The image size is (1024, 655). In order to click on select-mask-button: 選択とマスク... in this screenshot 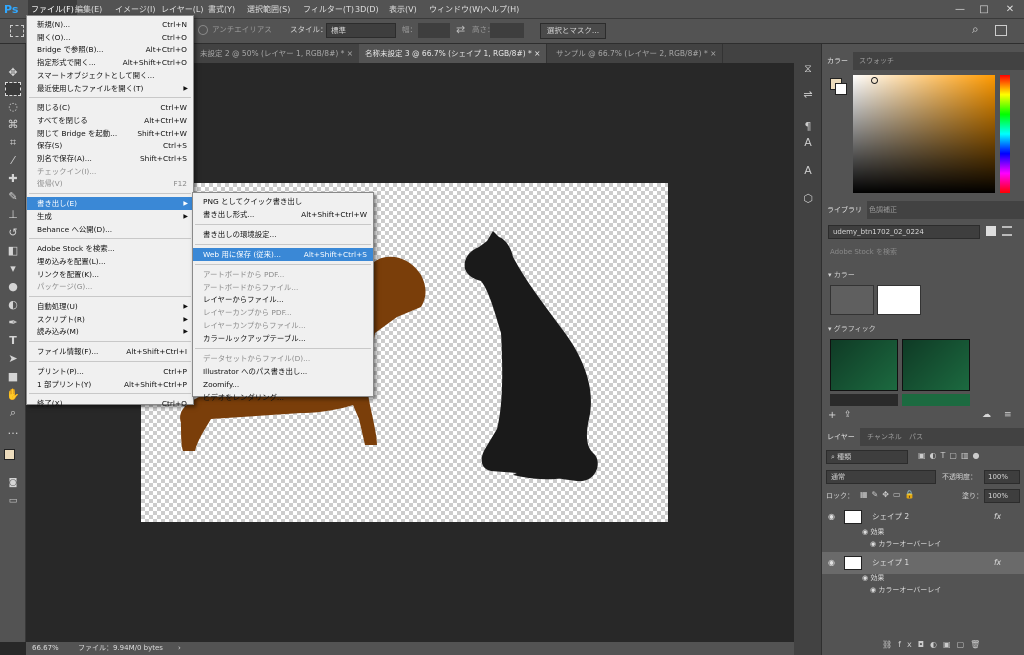, I will do `click(573, 31)`.